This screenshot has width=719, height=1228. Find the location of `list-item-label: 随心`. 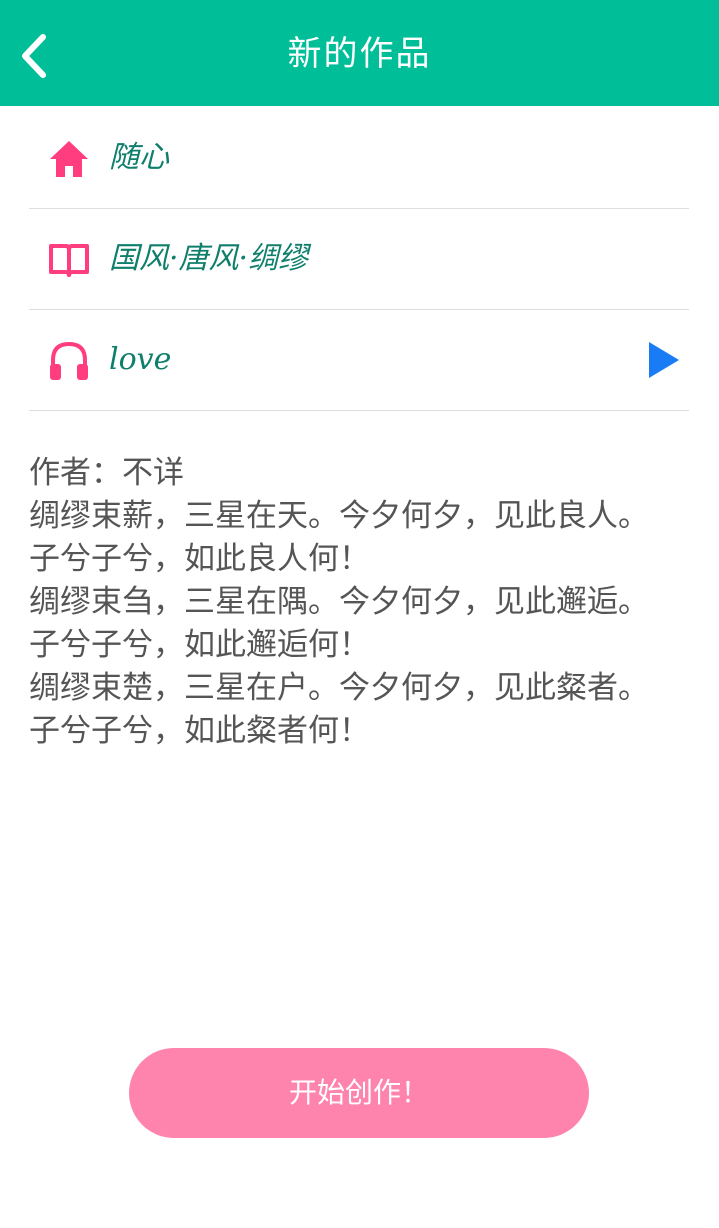

list-item-label: 随心 is located at coordinates (139, 157).